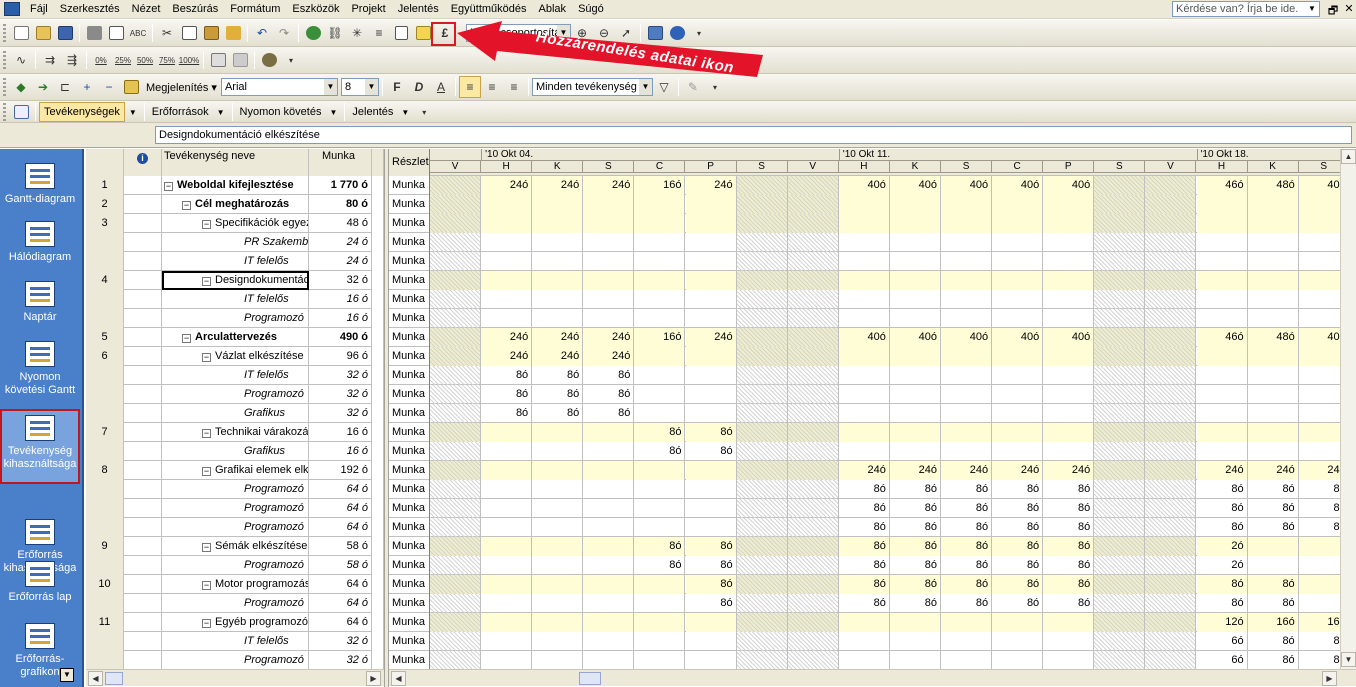 The height and width of the screenshot is (687, 1356). I want to click on menu-item: Ablak, so click(553, 9).